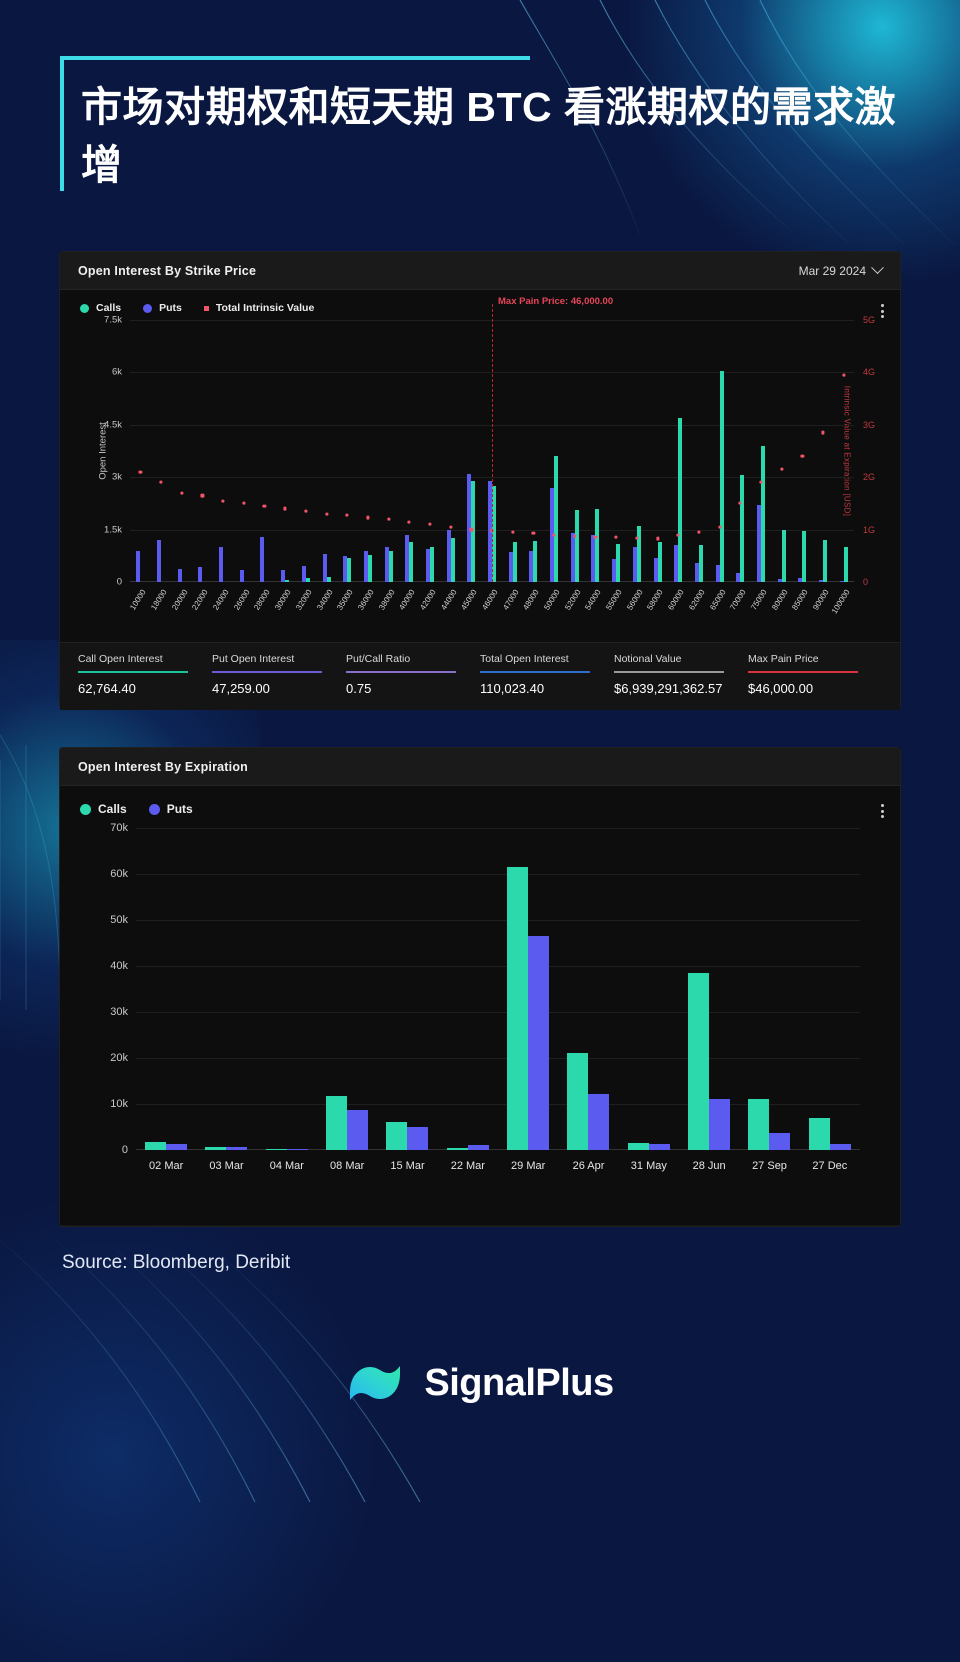  I want to click on header: 市场对期权和短天期 BTC 看涨期权的需求激增, so click(480, 97).